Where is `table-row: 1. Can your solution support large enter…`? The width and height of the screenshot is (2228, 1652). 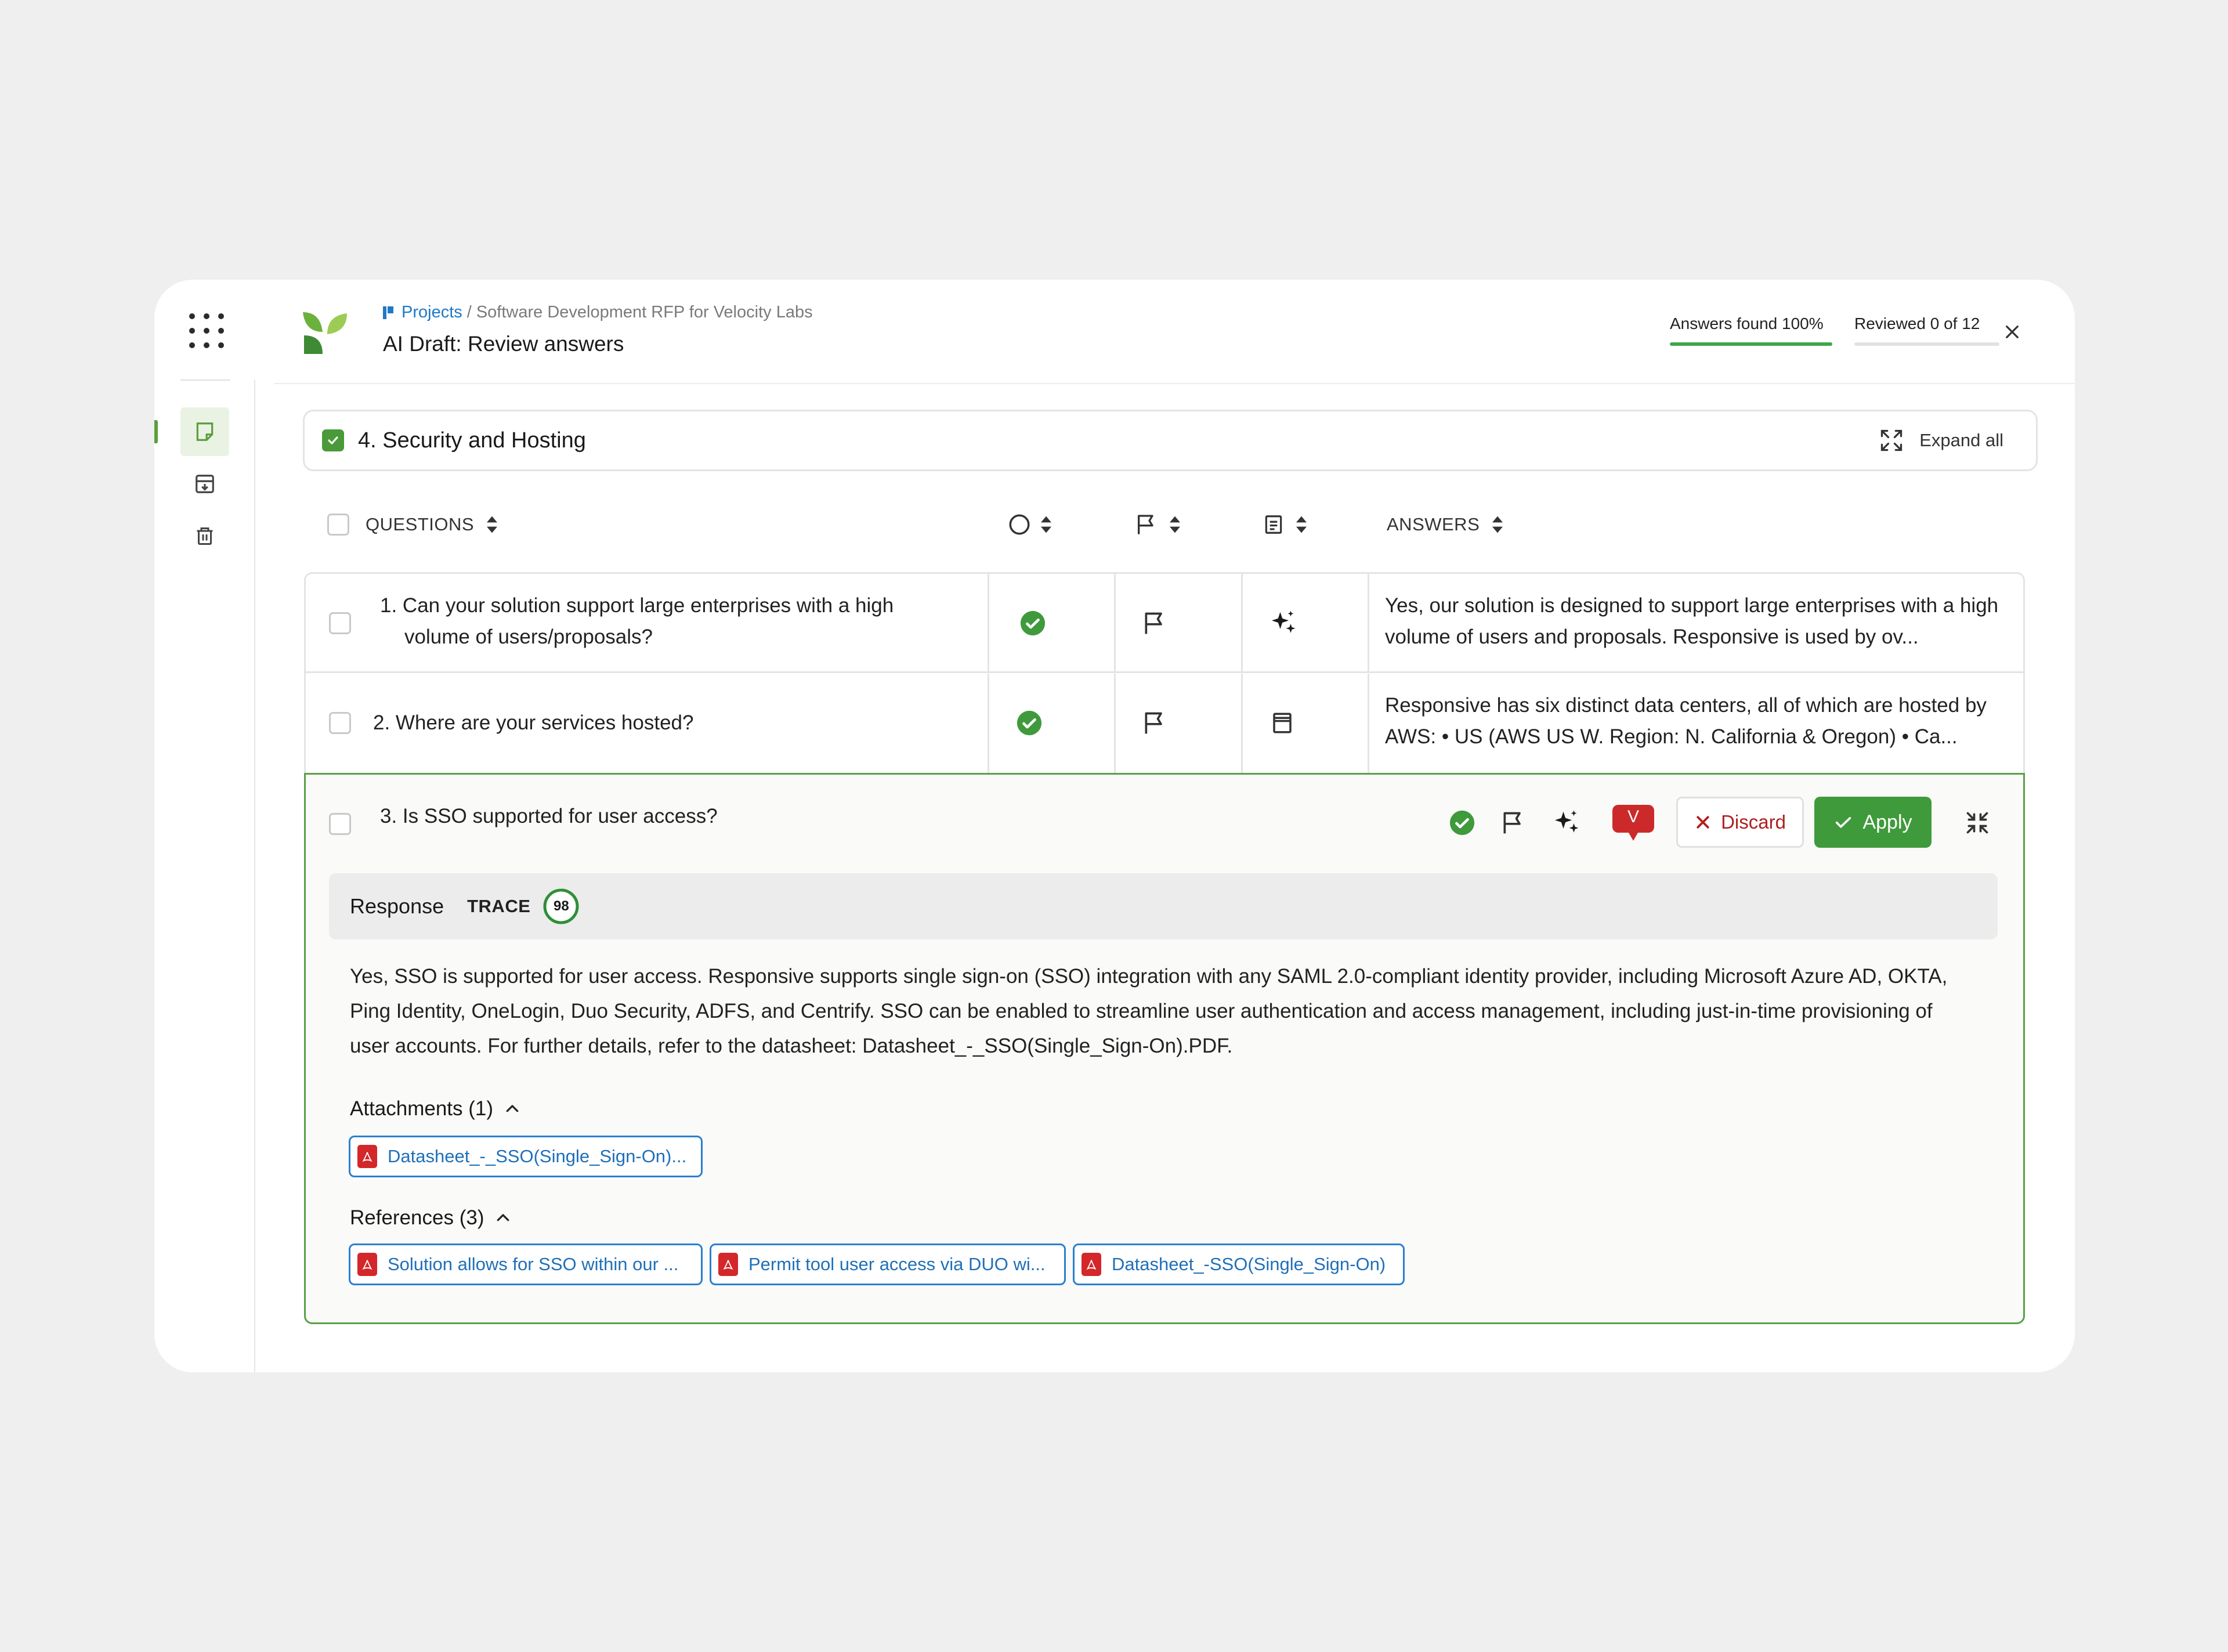
table-row: 1. Can your solution support large enter… is located at coordinates (1164, 623).